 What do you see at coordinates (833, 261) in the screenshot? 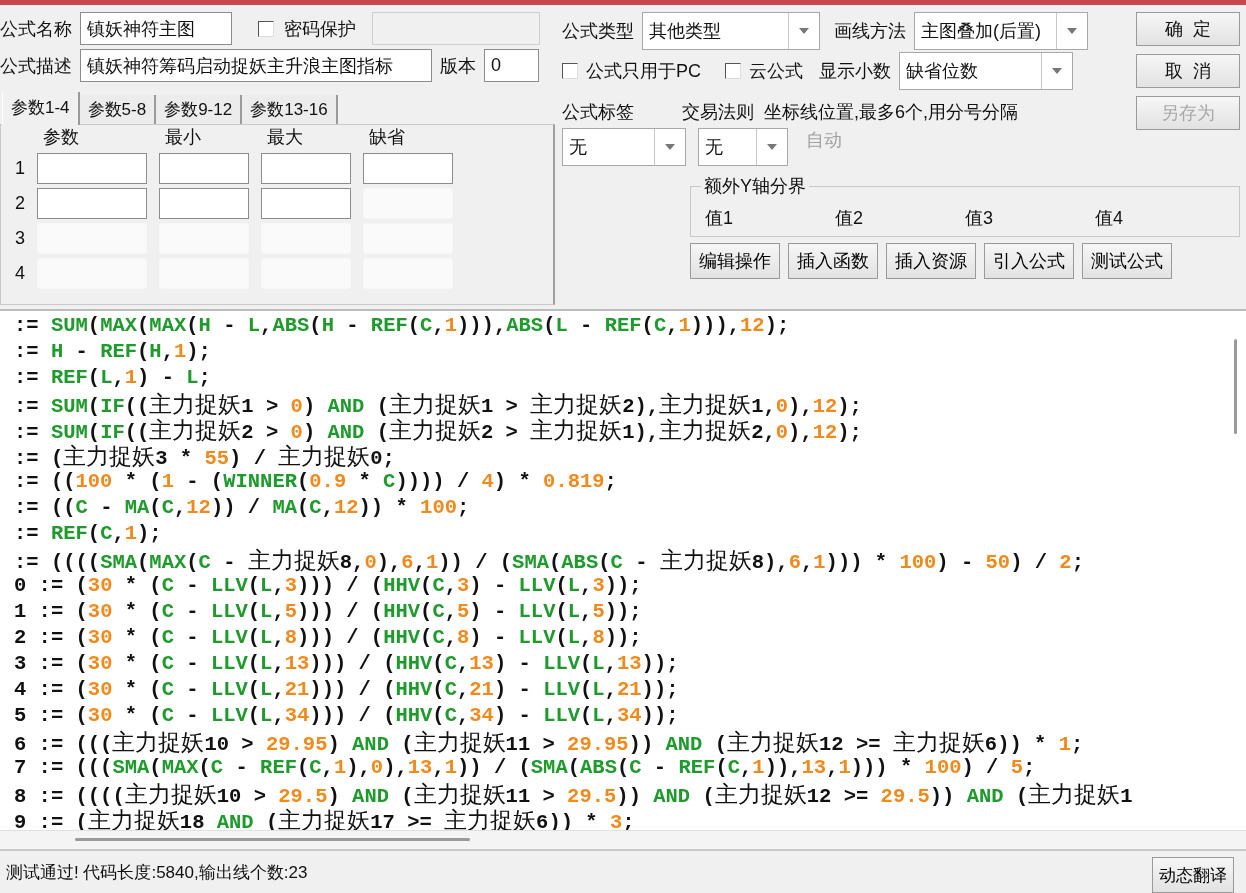
I see `tool-button: 插入函数` at bounding box center [833, 261].